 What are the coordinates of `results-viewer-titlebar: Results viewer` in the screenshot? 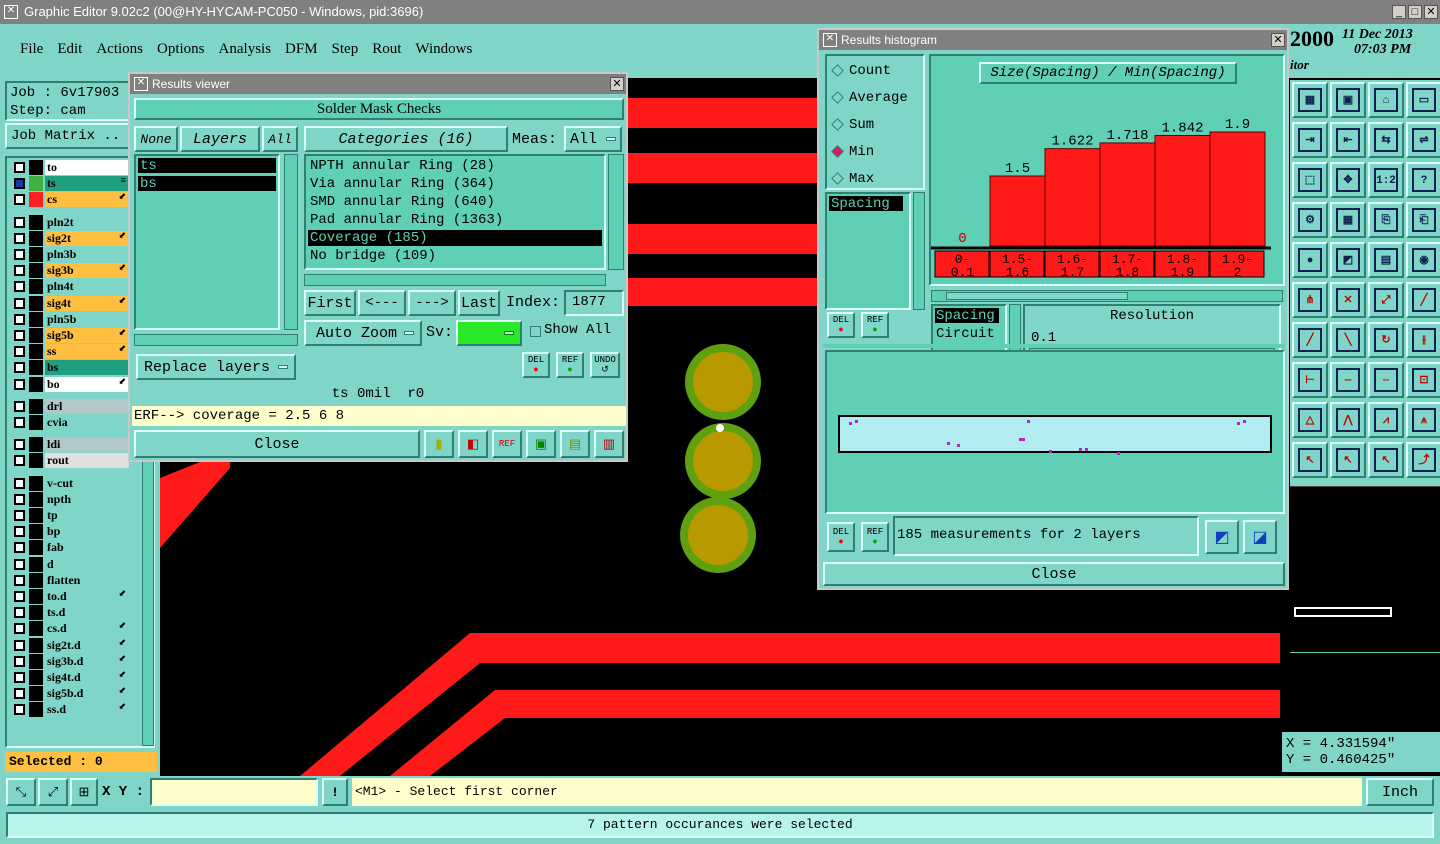 It's located at (378, 84).